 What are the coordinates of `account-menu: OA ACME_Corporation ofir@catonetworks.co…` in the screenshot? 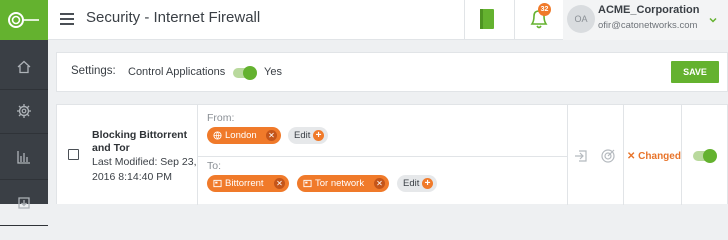 It's located at (645, 20).